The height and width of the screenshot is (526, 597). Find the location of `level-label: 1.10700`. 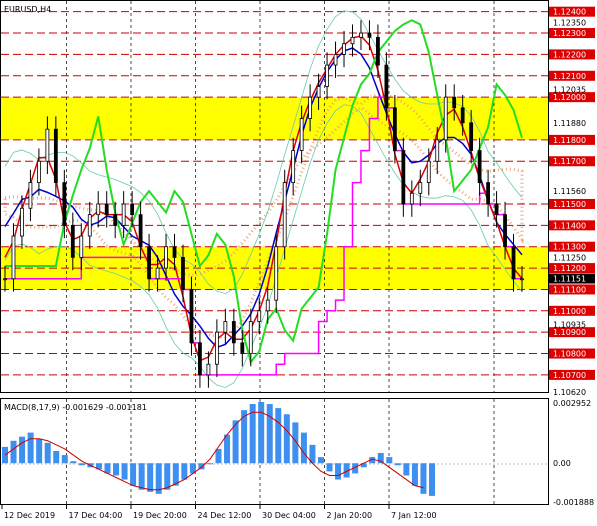

level-label: 1.10700 is located at coordinates (569, 375).